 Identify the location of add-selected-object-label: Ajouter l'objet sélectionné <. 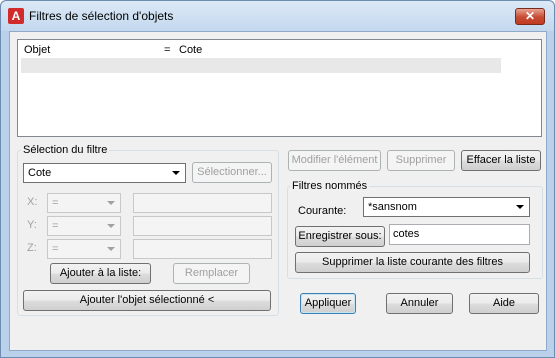
(147, 300).